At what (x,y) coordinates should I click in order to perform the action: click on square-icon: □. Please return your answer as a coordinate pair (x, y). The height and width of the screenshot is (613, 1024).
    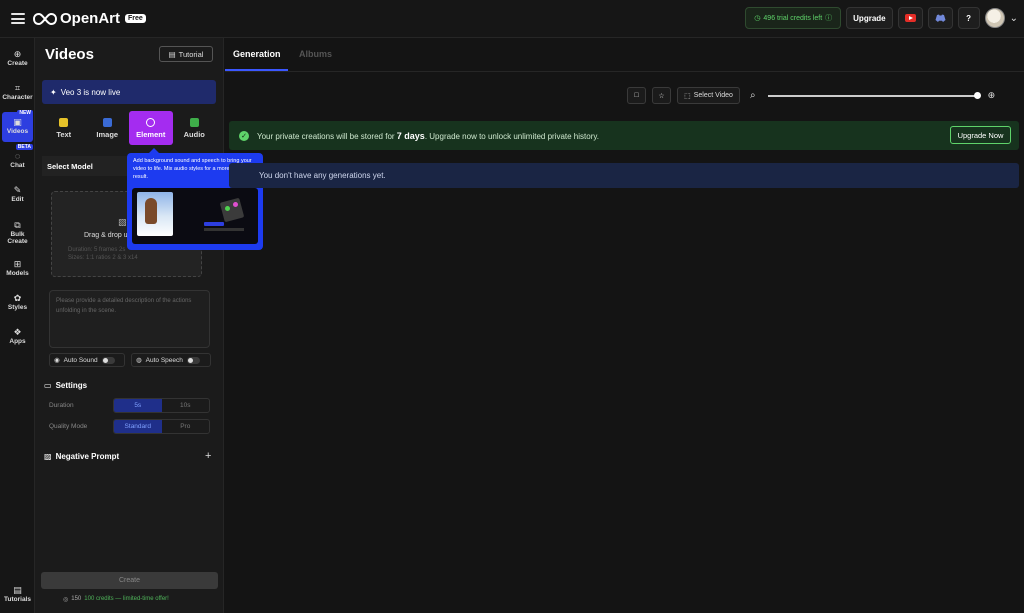
    Looking at the image, I should click on (636, 95).